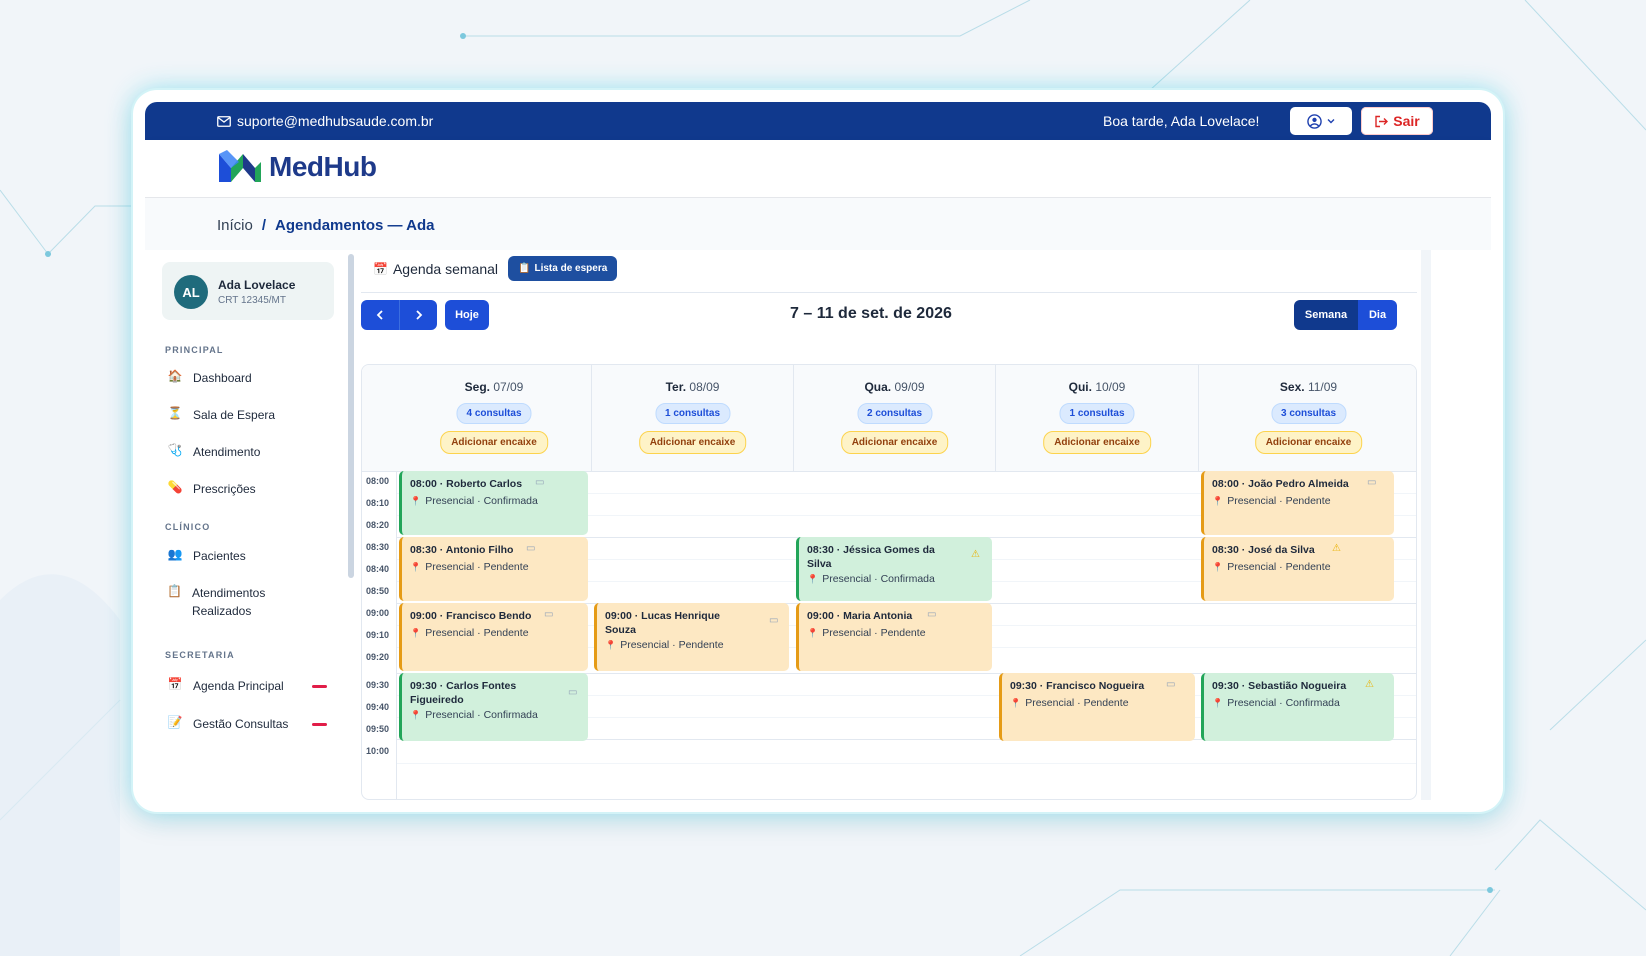 This screenshot has height=956, width=1646. Describe the element at coordinates (467, 315) in the screenshot. I see `today-button: Hoje` at that location.